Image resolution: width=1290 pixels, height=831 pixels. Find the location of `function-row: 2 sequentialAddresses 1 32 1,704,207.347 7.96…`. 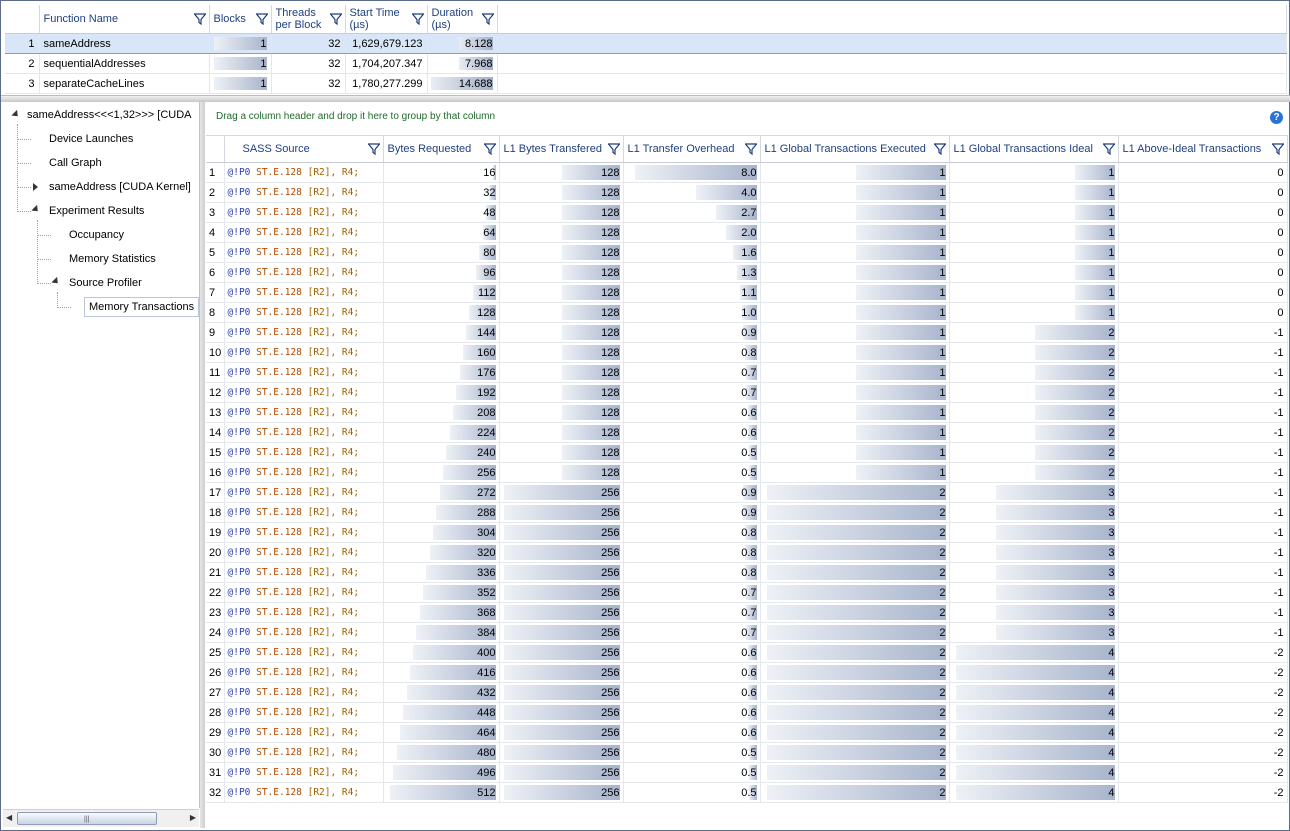

function-row: 2 sequentialAddresses 1 32 1,704,207.347 7.96… is located at coordinates (646, 63).